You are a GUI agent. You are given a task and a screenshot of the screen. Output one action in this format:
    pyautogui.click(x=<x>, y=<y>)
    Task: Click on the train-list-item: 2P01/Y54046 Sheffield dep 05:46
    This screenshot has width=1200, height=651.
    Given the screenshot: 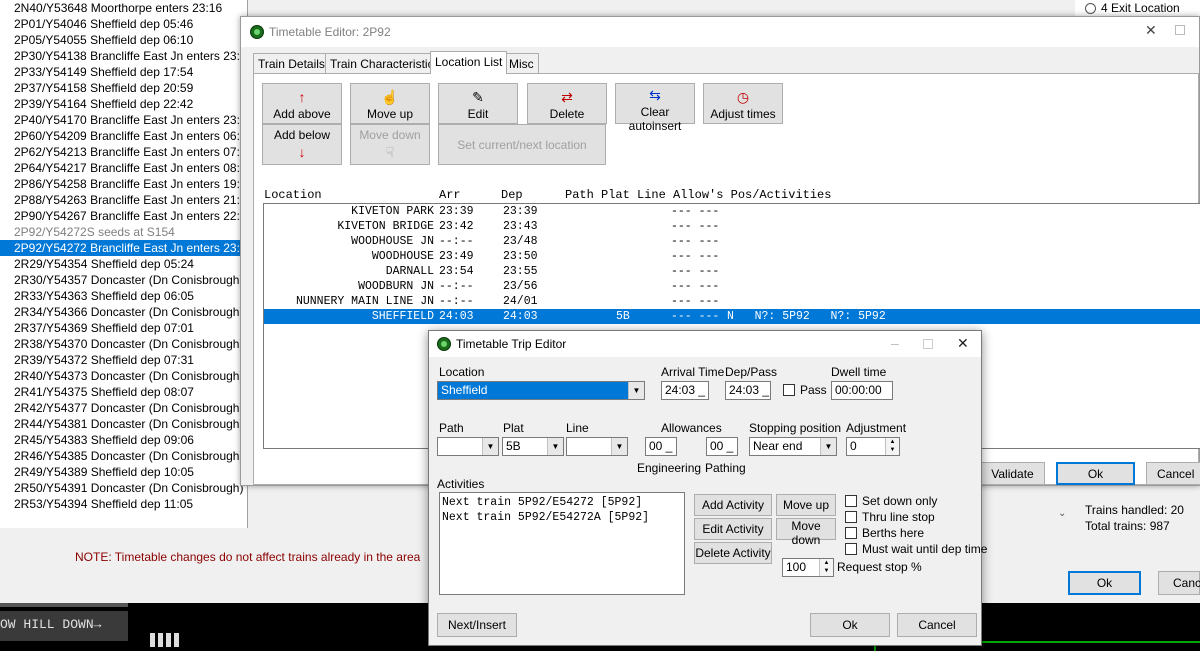 What is the action you would take?
    pyautogui.click(x=123, y=24)
    